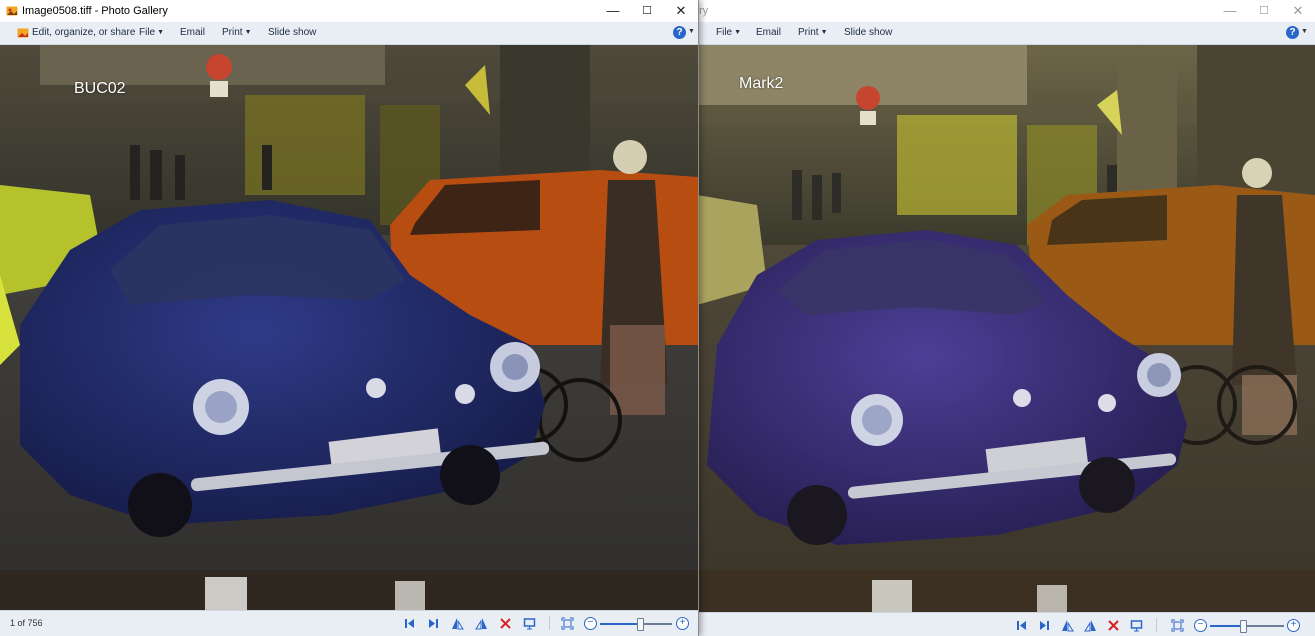 The width and height of the screenshot is (1315, 636). I want to click on right-skip-last-icon, so click(1044, 625).